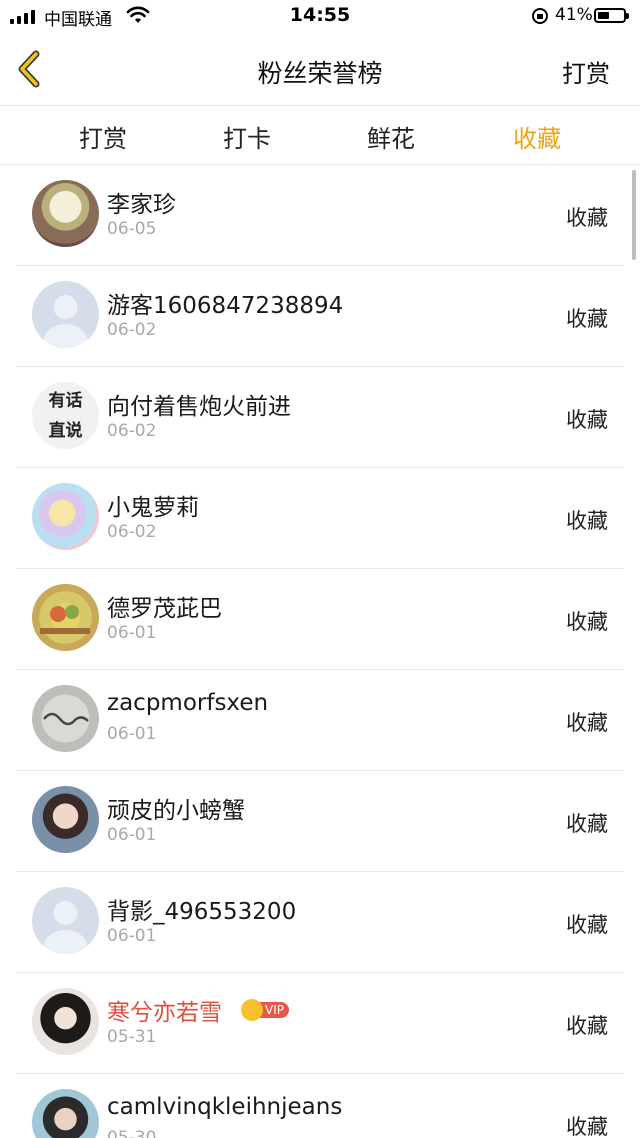  Describe the element at coordinates (225, 1107) in the screenshot. I see `fan-name: camlvinqkleihnjeans` at that location.